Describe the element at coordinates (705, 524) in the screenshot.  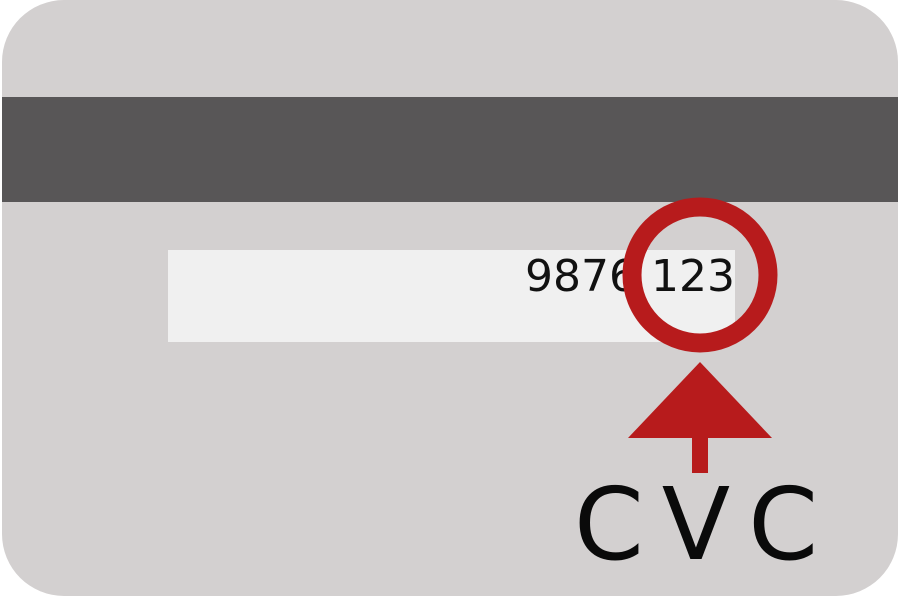
I see `cvc-label: CVC` at that location.